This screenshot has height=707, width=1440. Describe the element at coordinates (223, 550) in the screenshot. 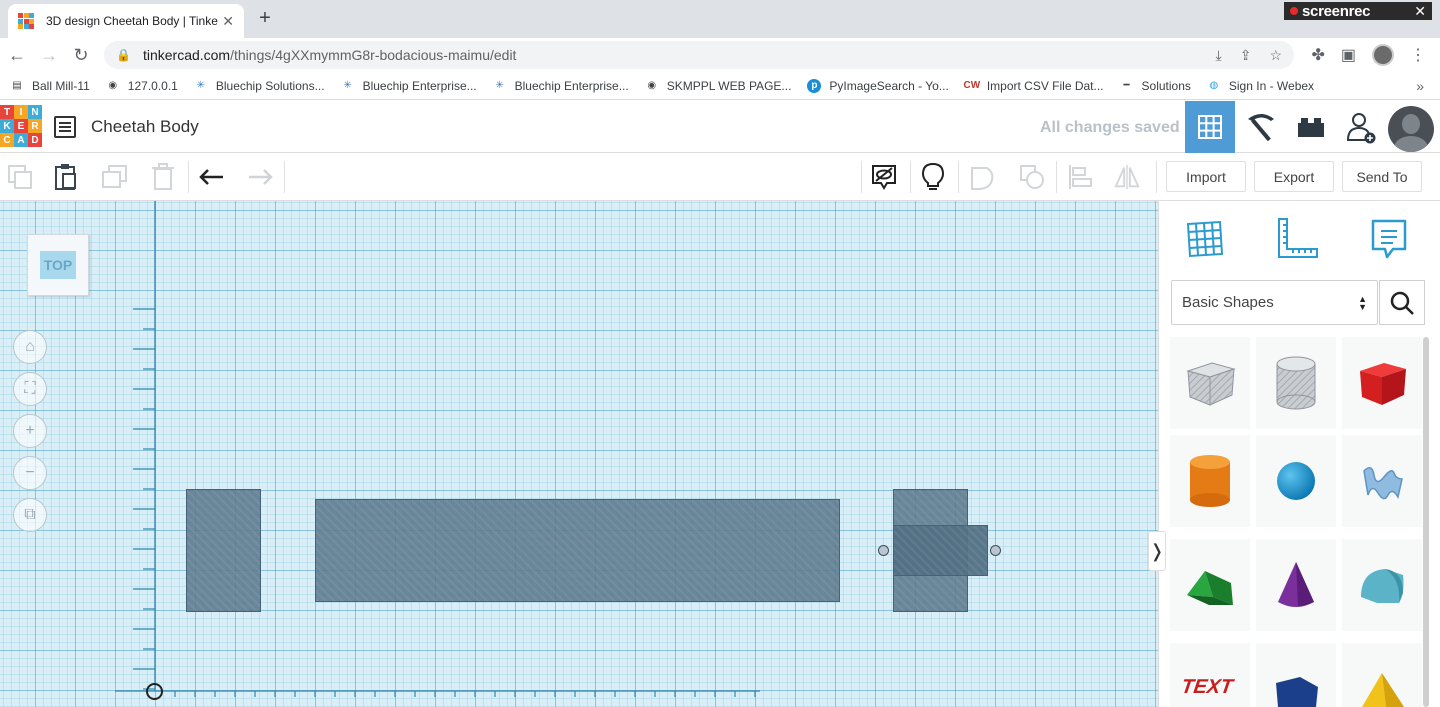

I see `box-shape` at that location.